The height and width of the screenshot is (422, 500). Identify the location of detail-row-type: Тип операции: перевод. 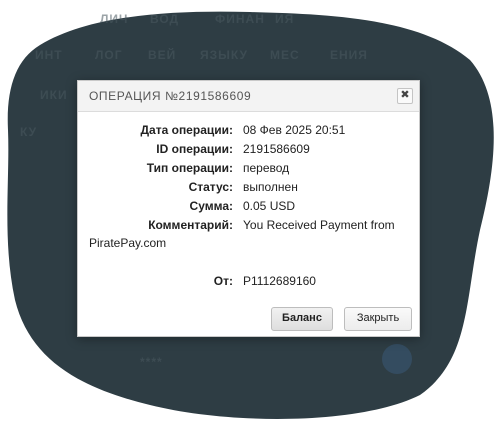
(248, 170).